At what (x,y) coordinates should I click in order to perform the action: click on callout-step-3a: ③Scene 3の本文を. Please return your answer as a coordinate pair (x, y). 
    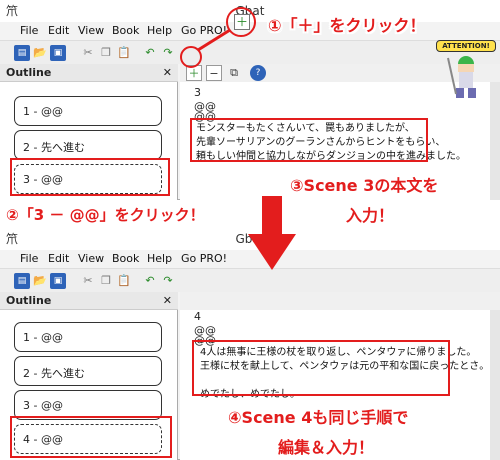
    Looking at the image, I should click on (364, 185).